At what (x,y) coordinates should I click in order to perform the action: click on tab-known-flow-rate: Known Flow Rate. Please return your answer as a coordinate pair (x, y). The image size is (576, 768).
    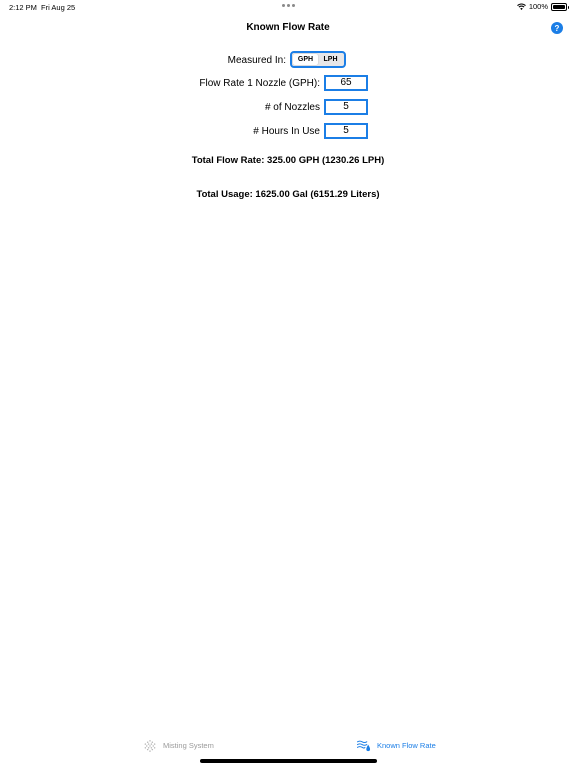
    Looking at the image, I should click on (396, 745).